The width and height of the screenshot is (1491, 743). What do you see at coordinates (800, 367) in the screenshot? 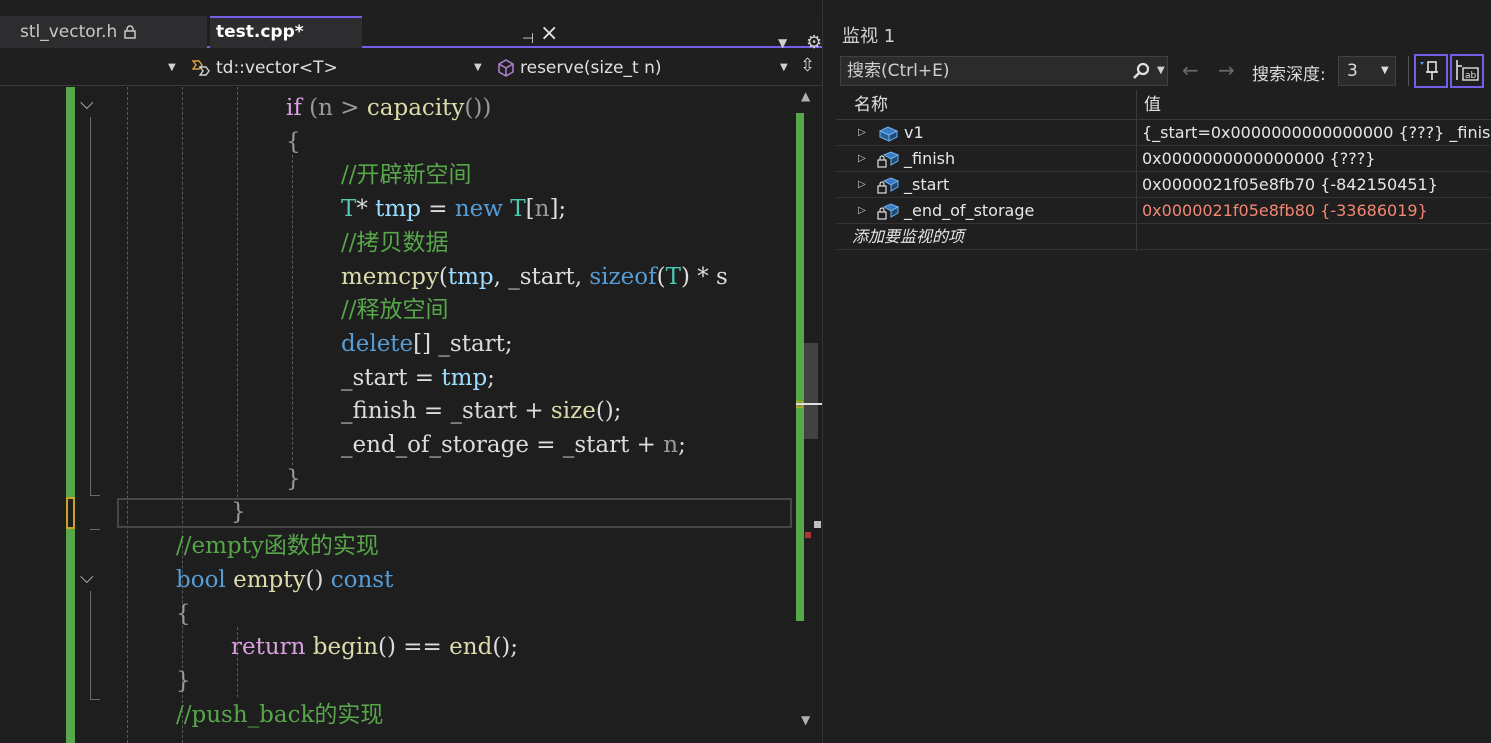
I see `scrollbar-change-map` at bounding box center [800, 367].